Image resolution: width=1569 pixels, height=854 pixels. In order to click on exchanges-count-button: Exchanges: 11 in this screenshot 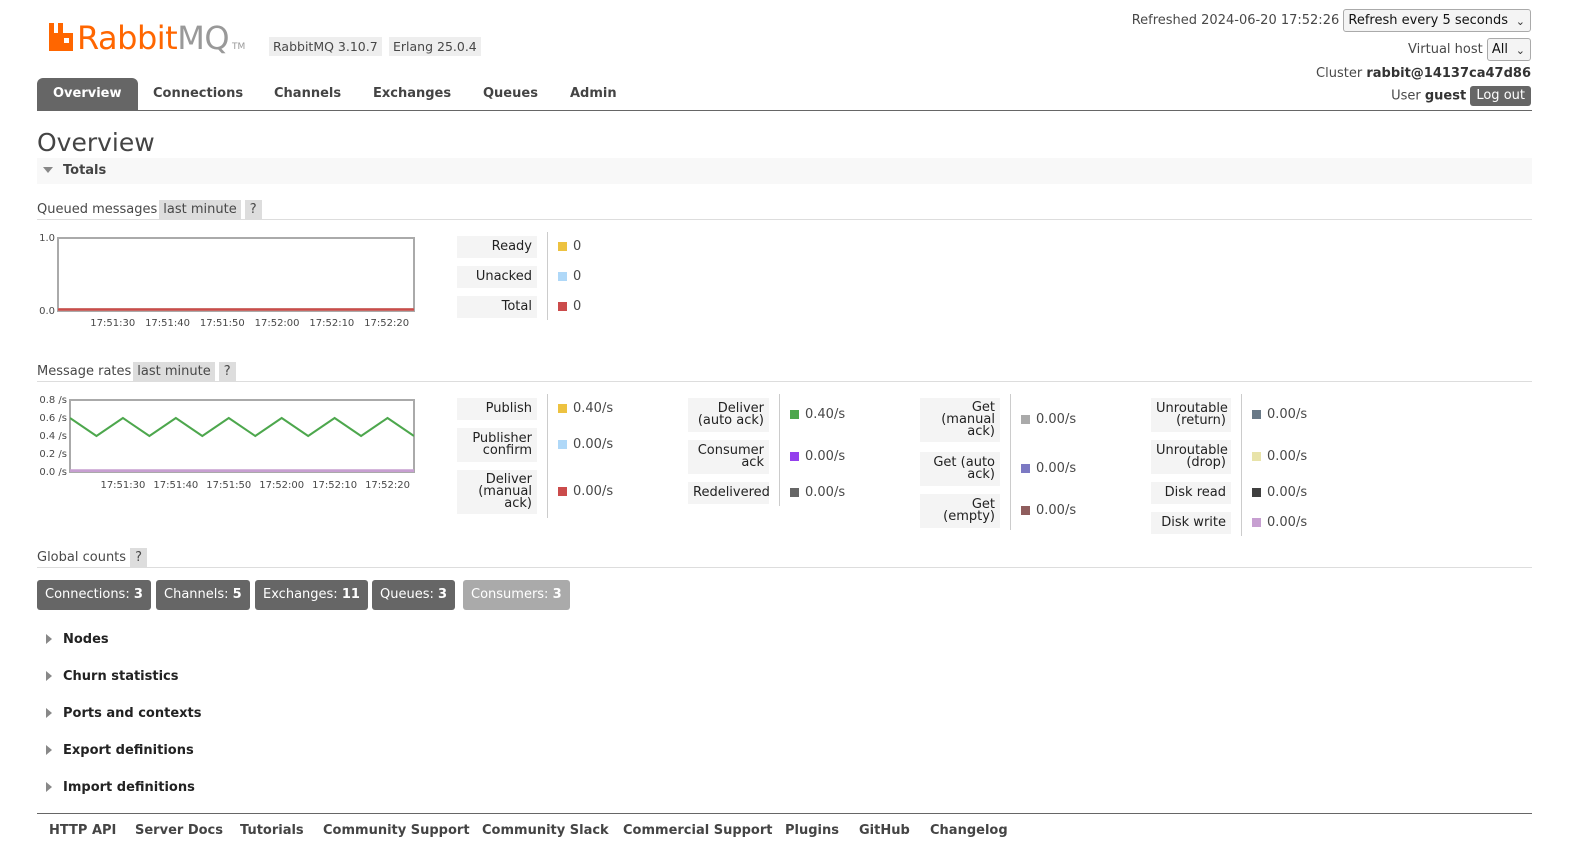, I will do `click(311, 595)`.